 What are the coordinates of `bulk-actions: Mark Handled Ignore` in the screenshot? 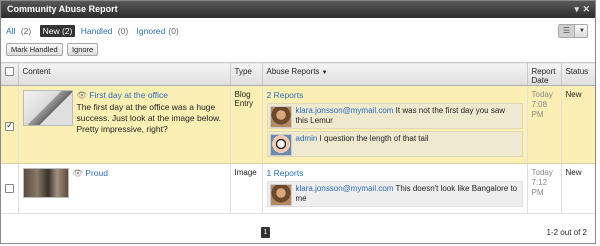 It's located at (53, 49).